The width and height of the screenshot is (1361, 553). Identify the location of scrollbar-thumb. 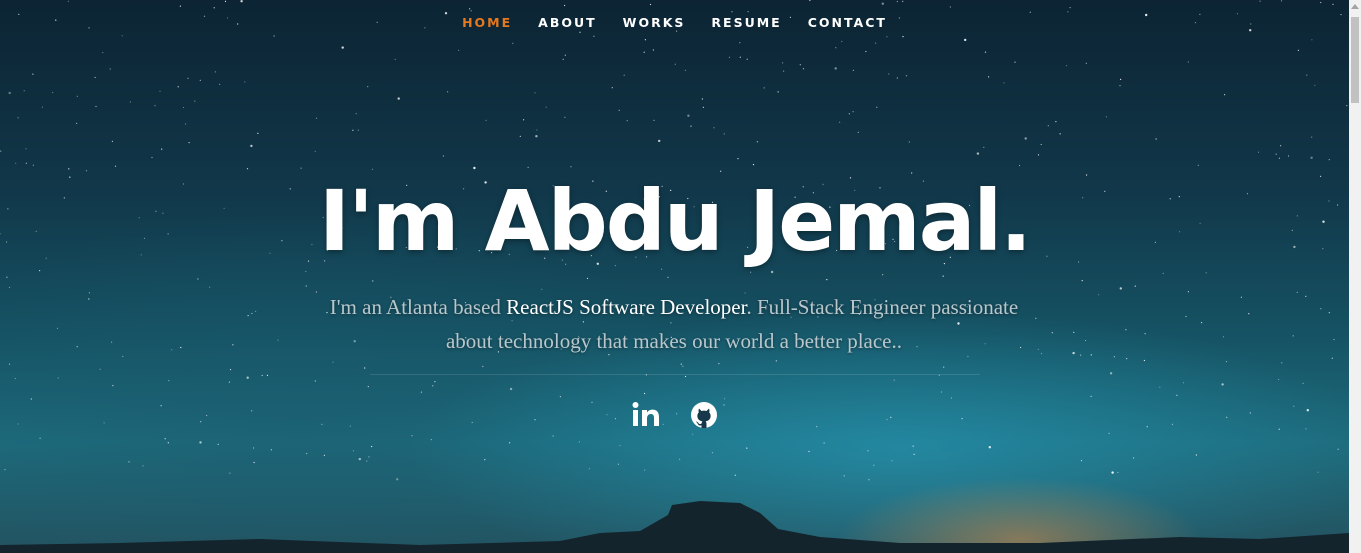
(1355, 60).